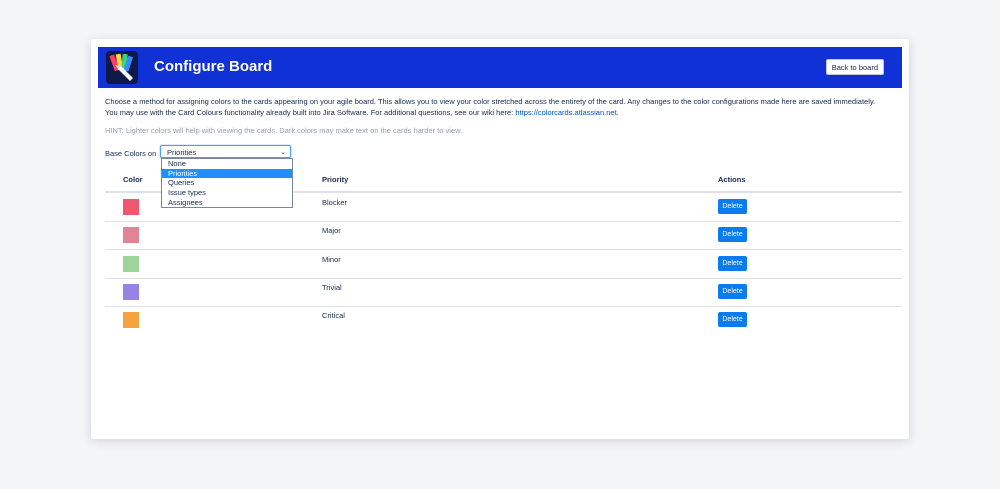 This screenshot has width=1000, height=489. I want to click on table-row: Minor Delete, so click(503, 264).